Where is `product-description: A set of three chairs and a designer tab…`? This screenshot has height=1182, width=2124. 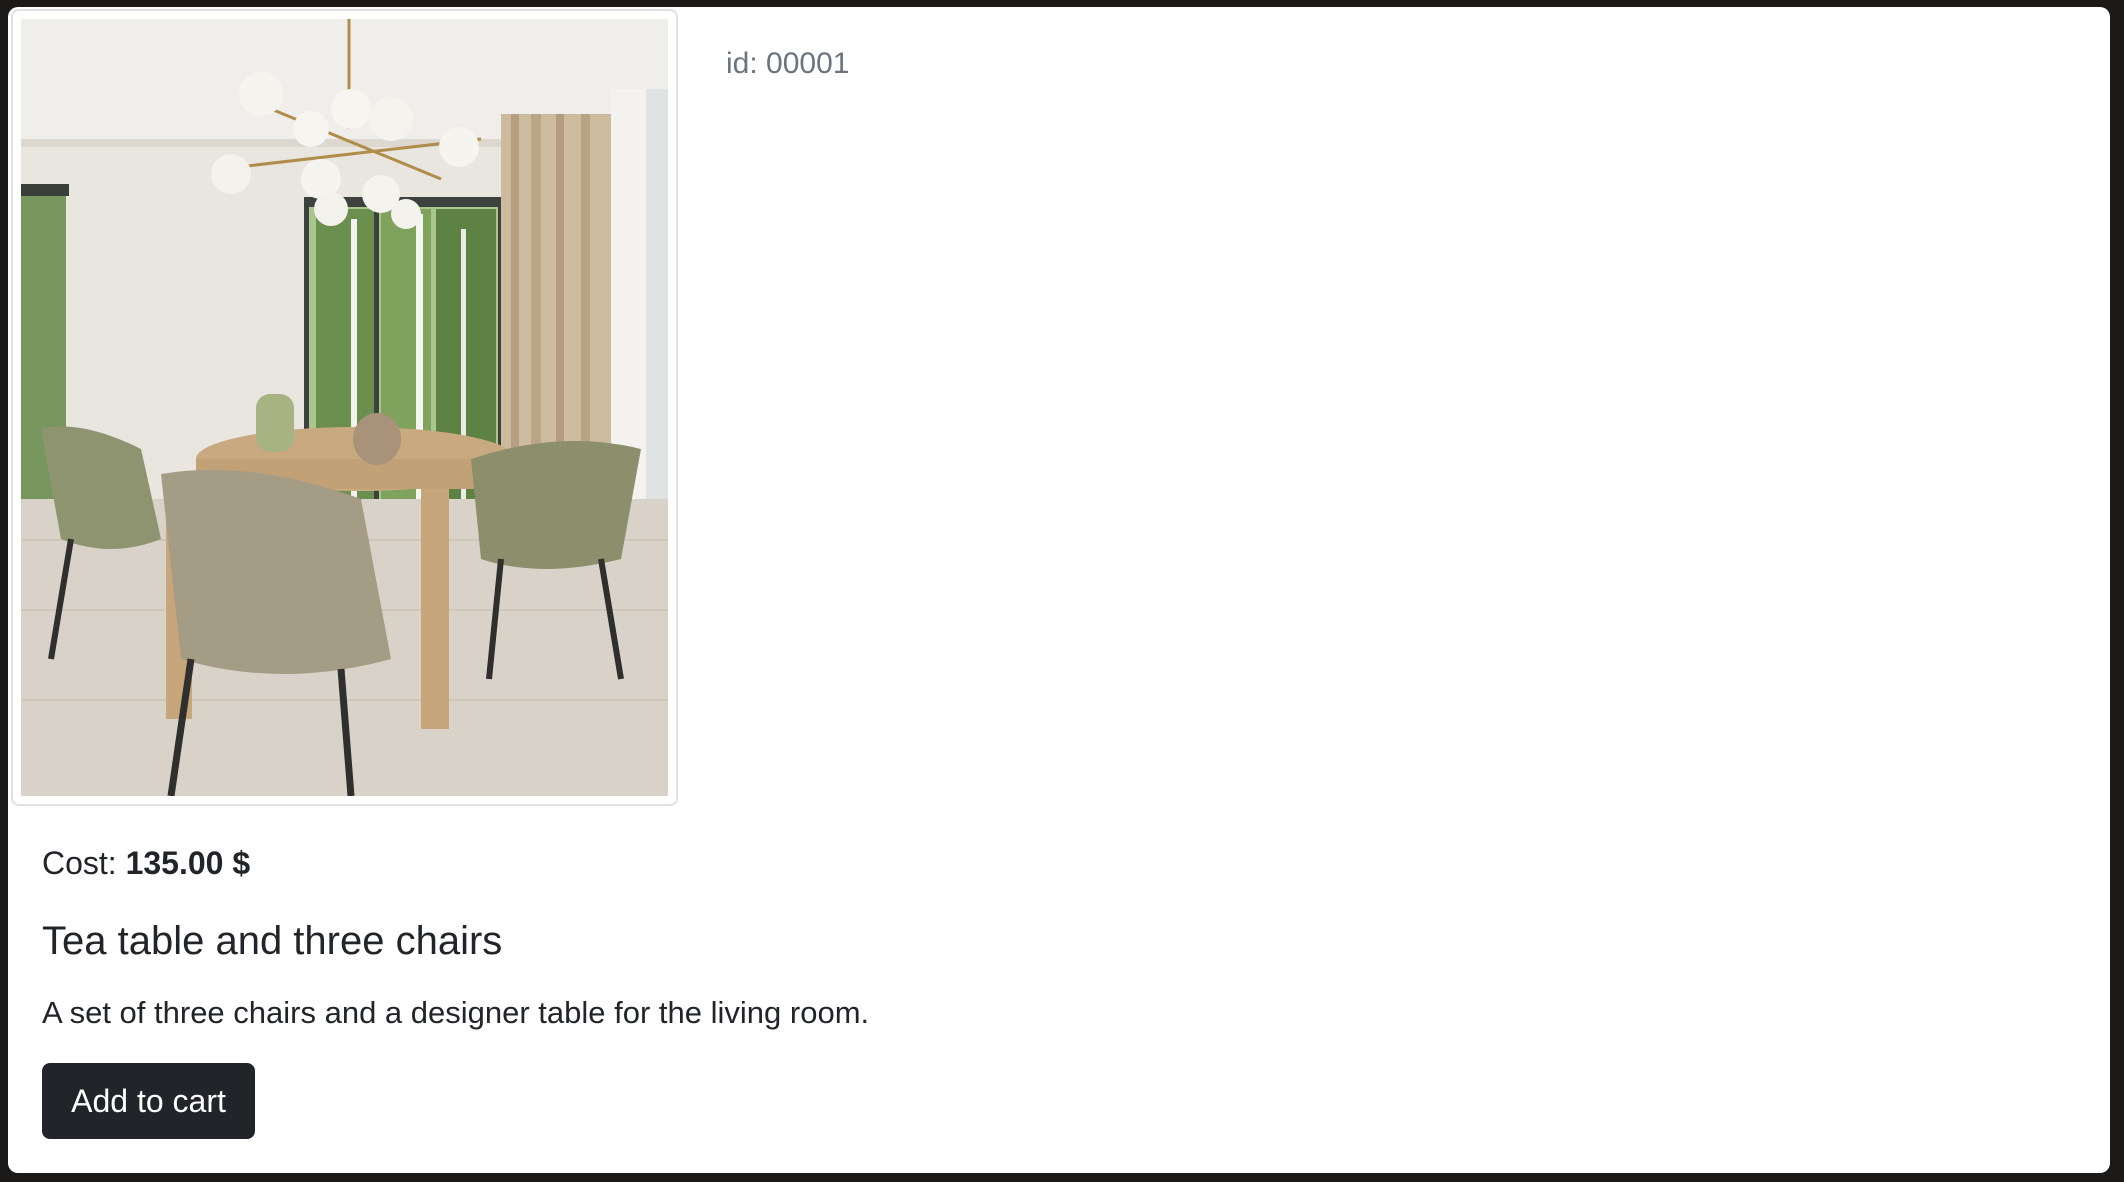 product-description: A set of three chairs and a designer tab… is located at coordinates (456, 1012).